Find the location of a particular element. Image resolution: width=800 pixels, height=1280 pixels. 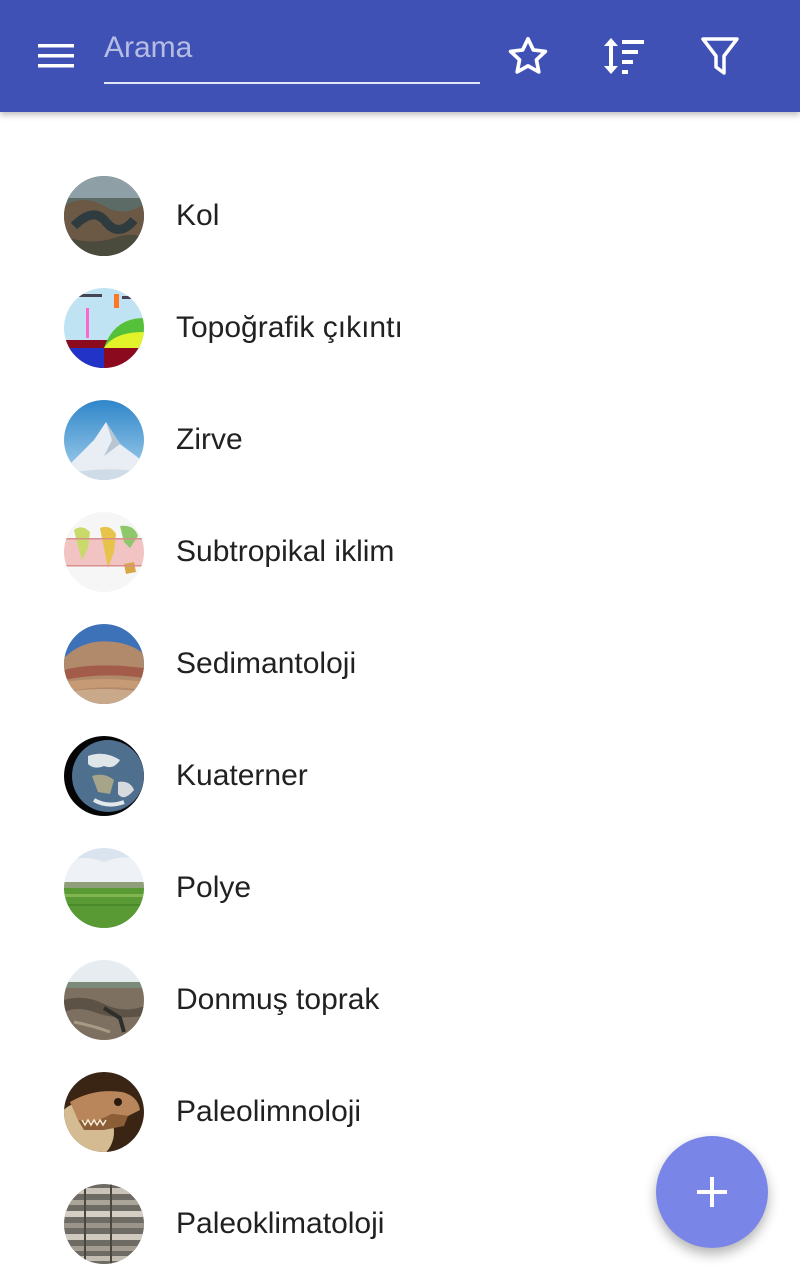

list-item-label: Paleolimnoloji is located at coordinates (269, 1111).